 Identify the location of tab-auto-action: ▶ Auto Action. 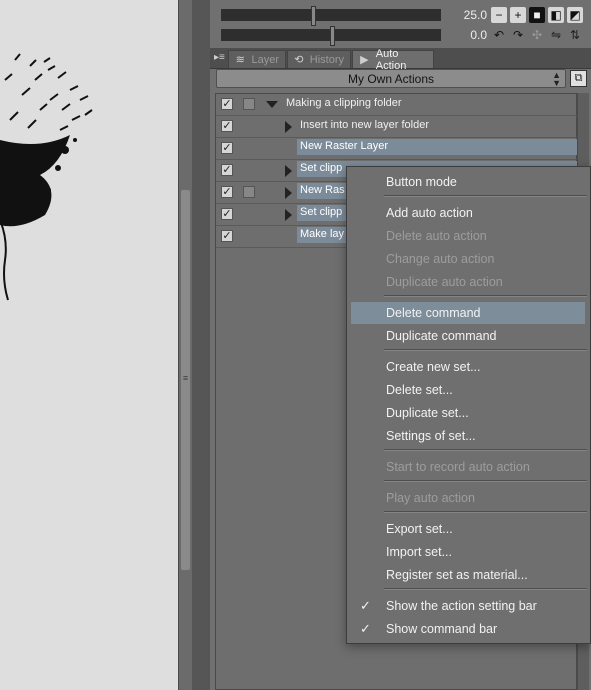
(393, 60).